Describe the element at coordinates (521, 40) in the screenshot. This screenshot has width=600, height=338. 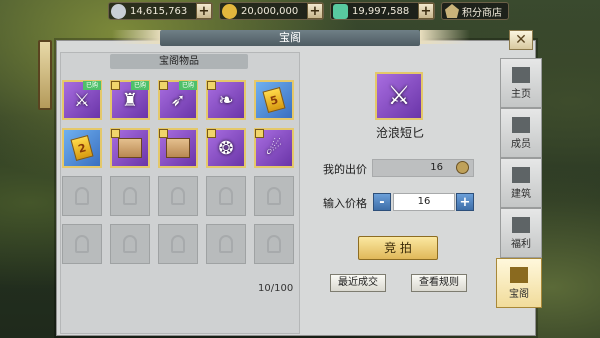
I see `close-button: ✕` at that location.